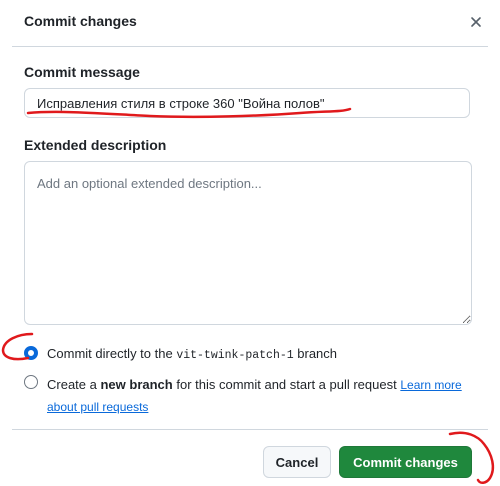 This screenshot has width=500, height=486. Describe the element at coordinates (74, 384) in the screenshot. I see `new-branch-prefix: Create a` at that location.